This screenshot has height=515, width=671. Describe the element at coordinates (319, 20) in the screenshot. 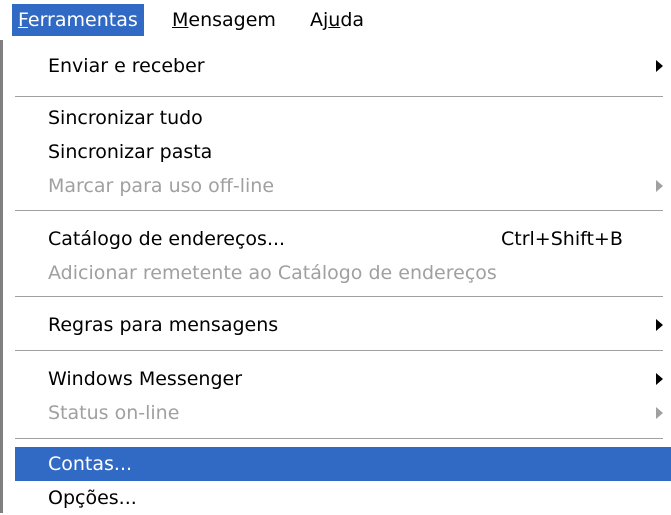

I see `menu-ajuda-label-a: Aj` at that location.